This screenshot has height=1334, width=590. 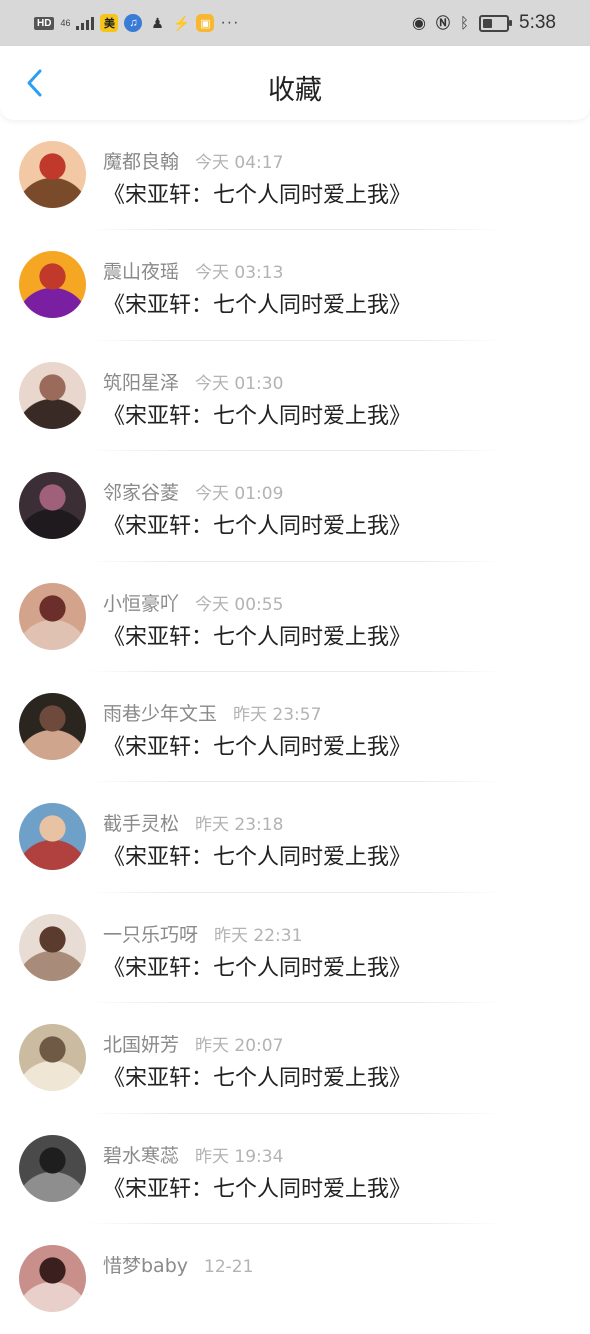 What do you see at coordinates (141, 160) in the screenshot?
I see `user-name: 魔都良翰` at bounding box center [141, 160].